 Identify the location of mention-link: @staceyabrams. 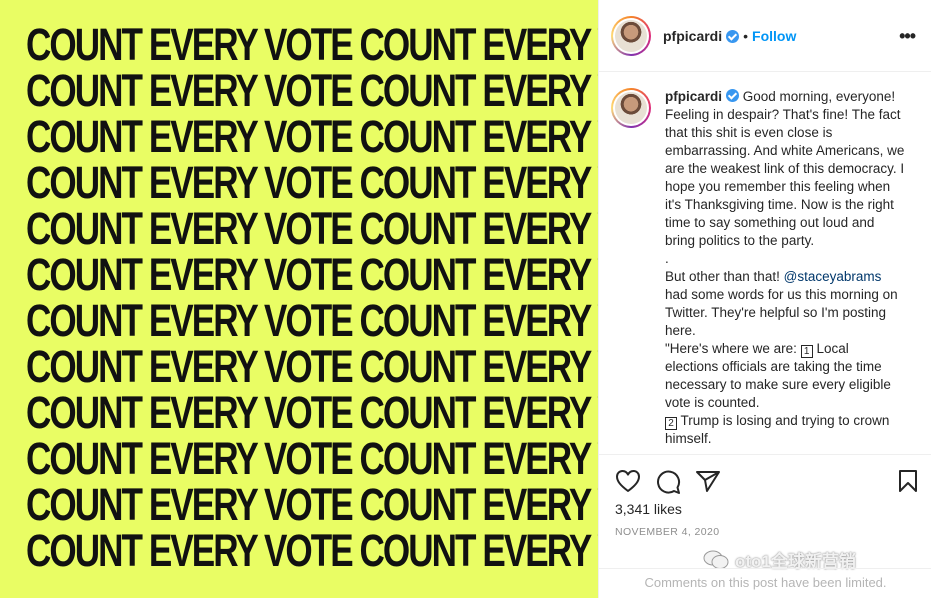
(833, 276).